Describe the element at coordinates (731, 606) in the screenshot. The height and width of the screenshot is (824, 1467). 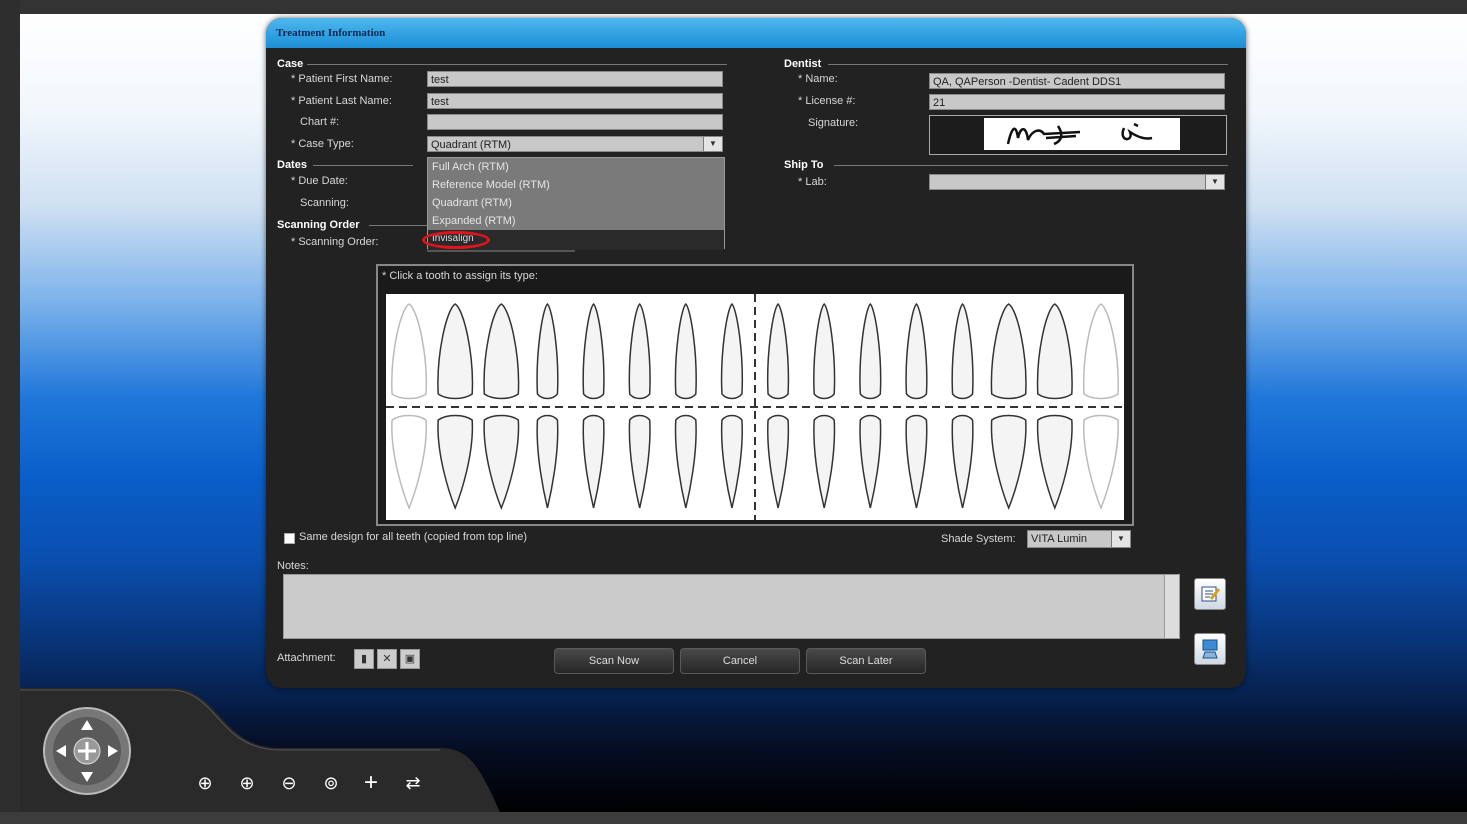
I see `notes-textarea` at that location.